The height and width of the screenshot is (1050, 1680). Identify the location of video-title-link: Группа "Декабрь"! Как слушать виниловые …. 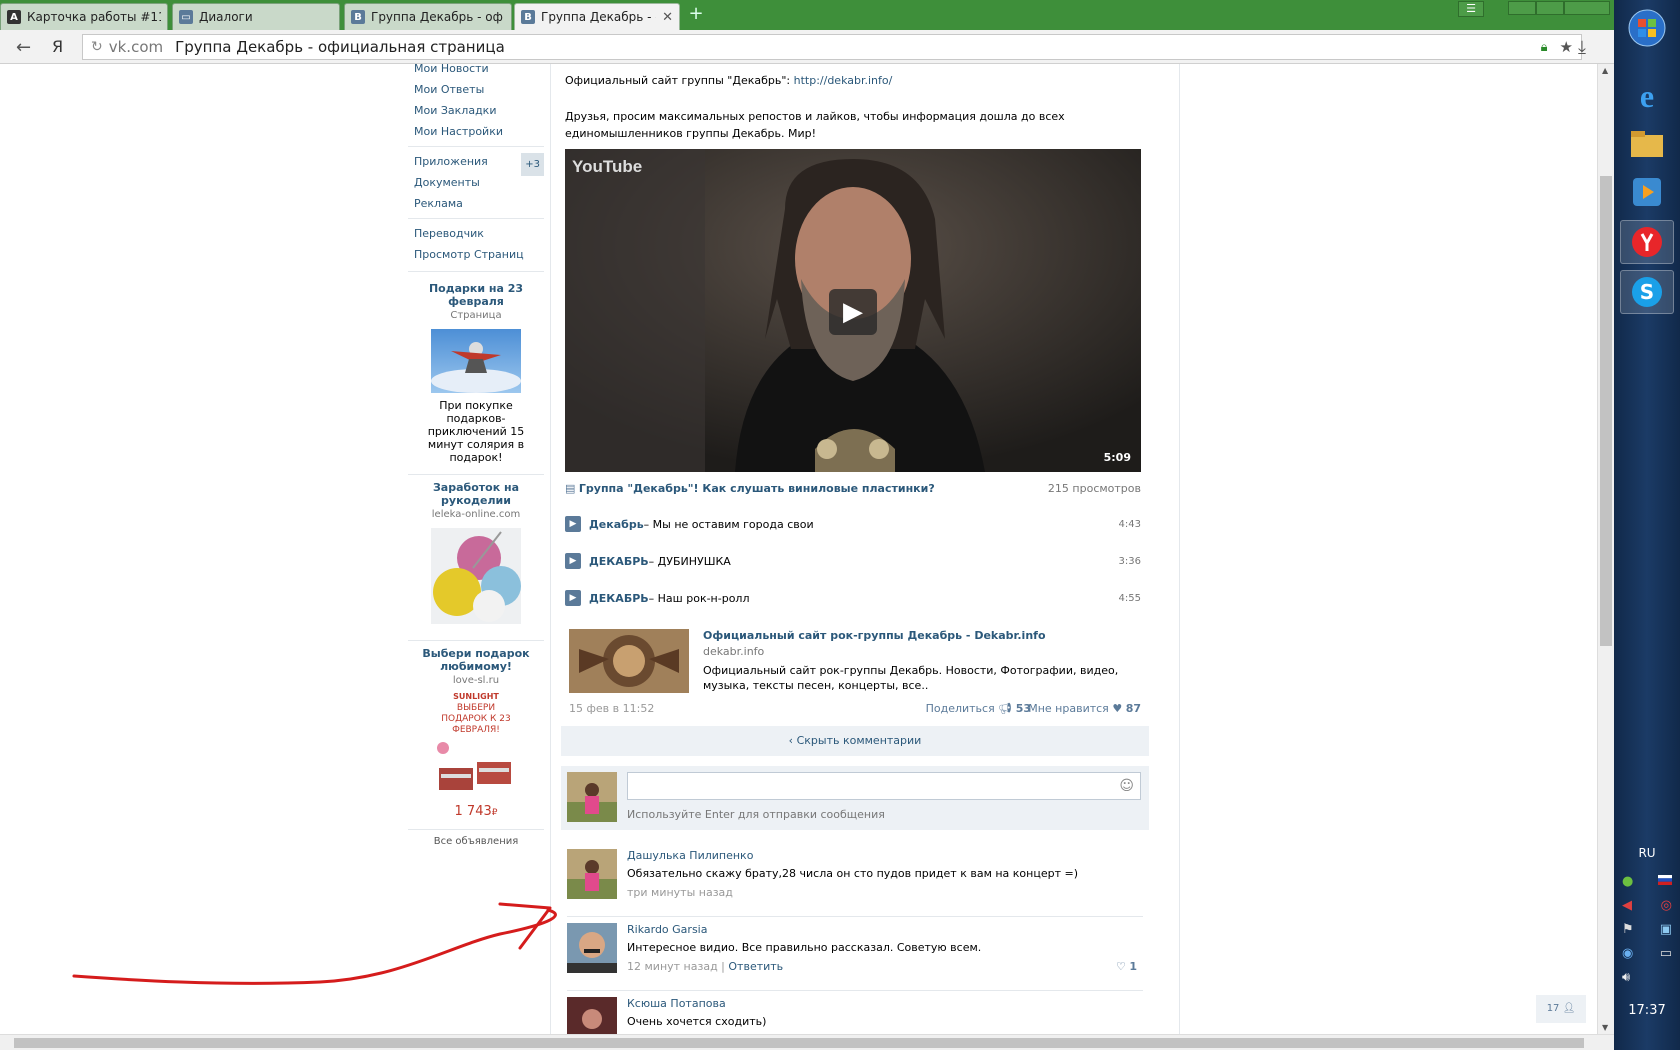
(757, 488).